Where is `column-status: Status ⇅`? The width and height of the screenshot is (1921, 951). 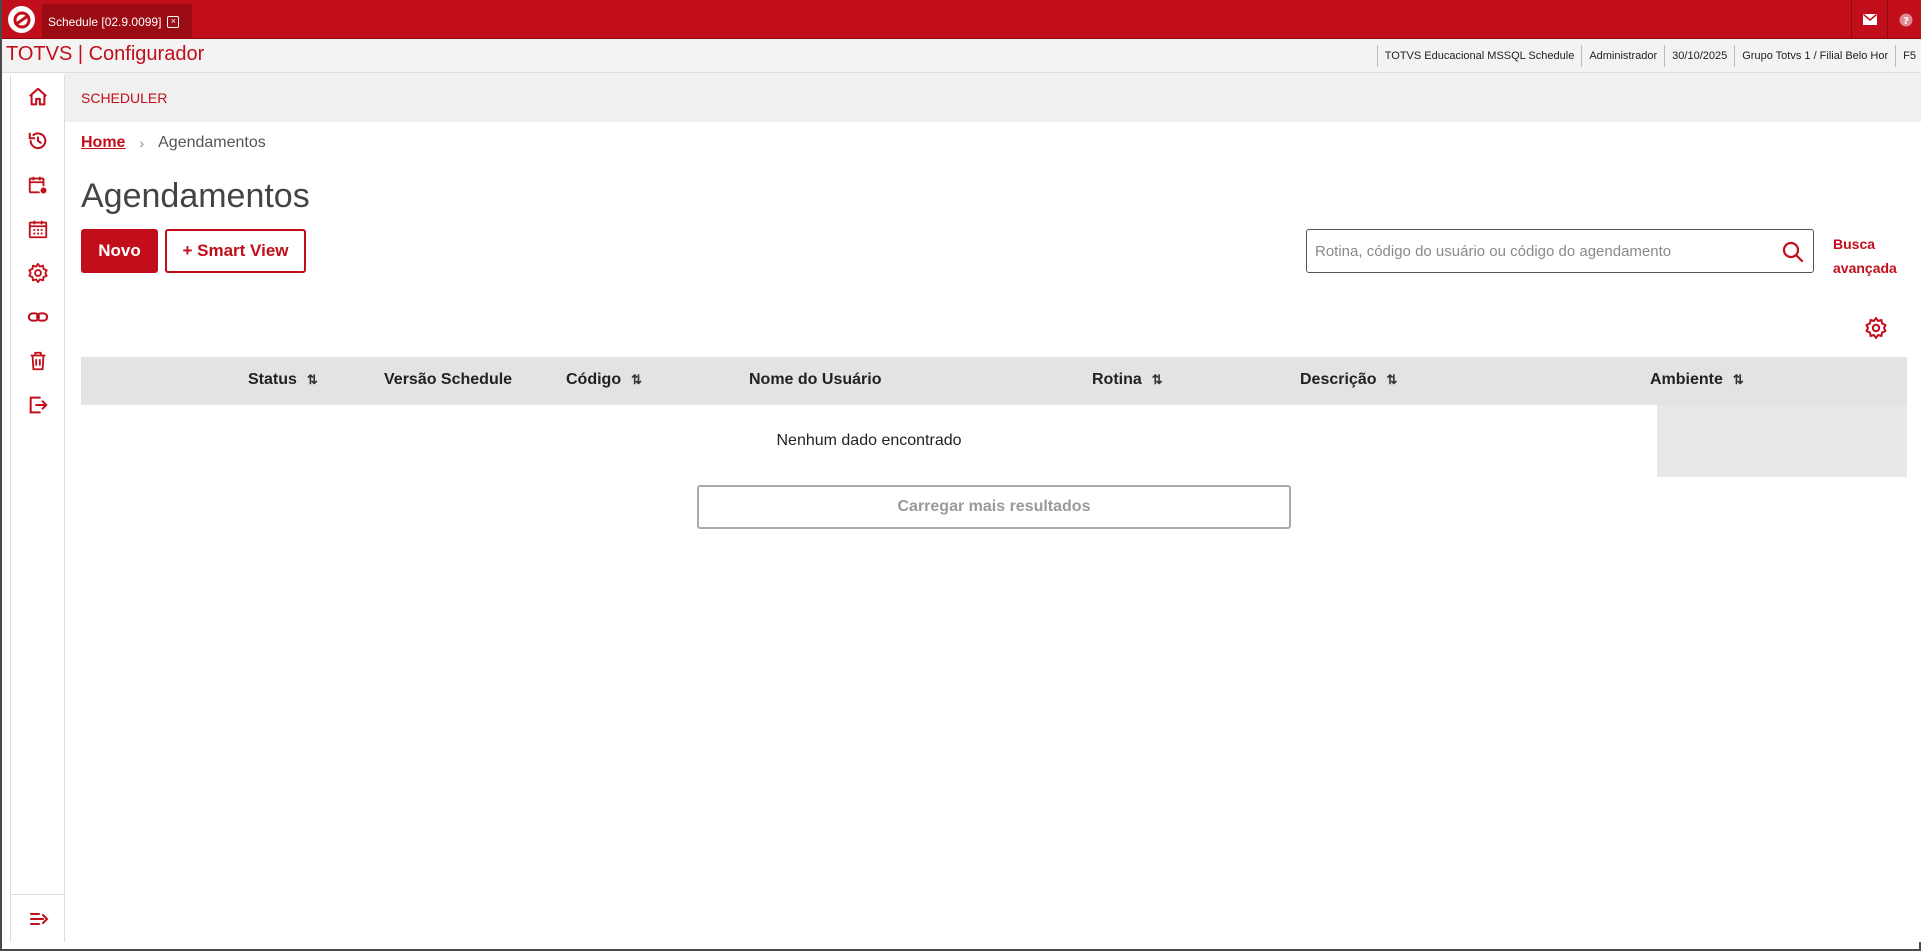
column-status: Status ⇅ is located at coordinates (283, 380).